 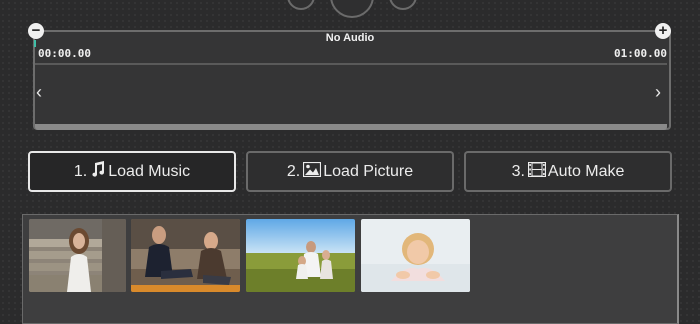 I want to click on play-button, so click(x=352, y=9).